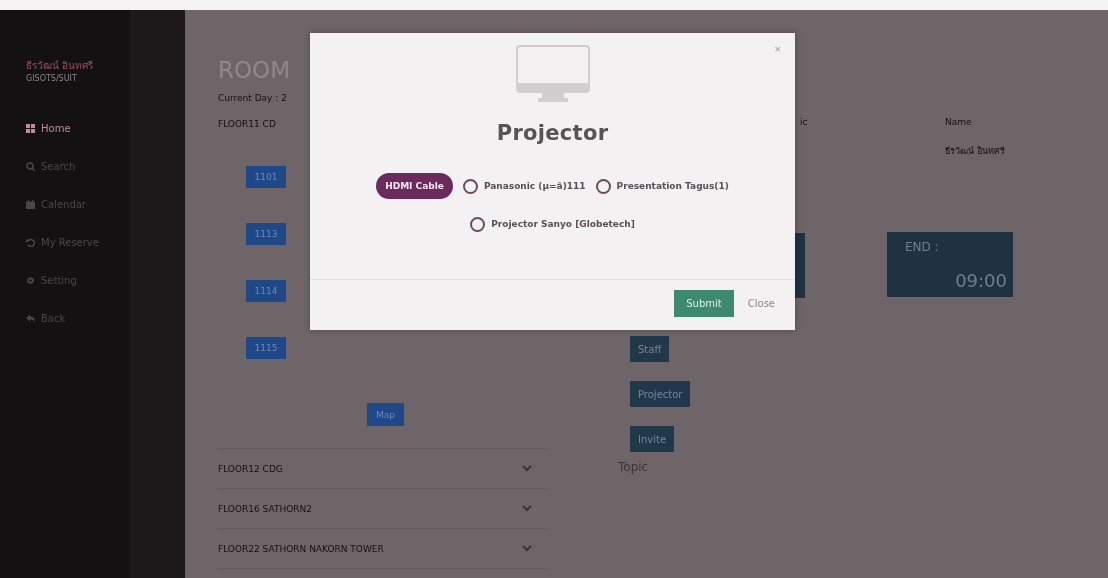  What do you see at coordinates (922, 247) in the screenshot?
I see `end-label: END :` at bounding box center [922, 247].